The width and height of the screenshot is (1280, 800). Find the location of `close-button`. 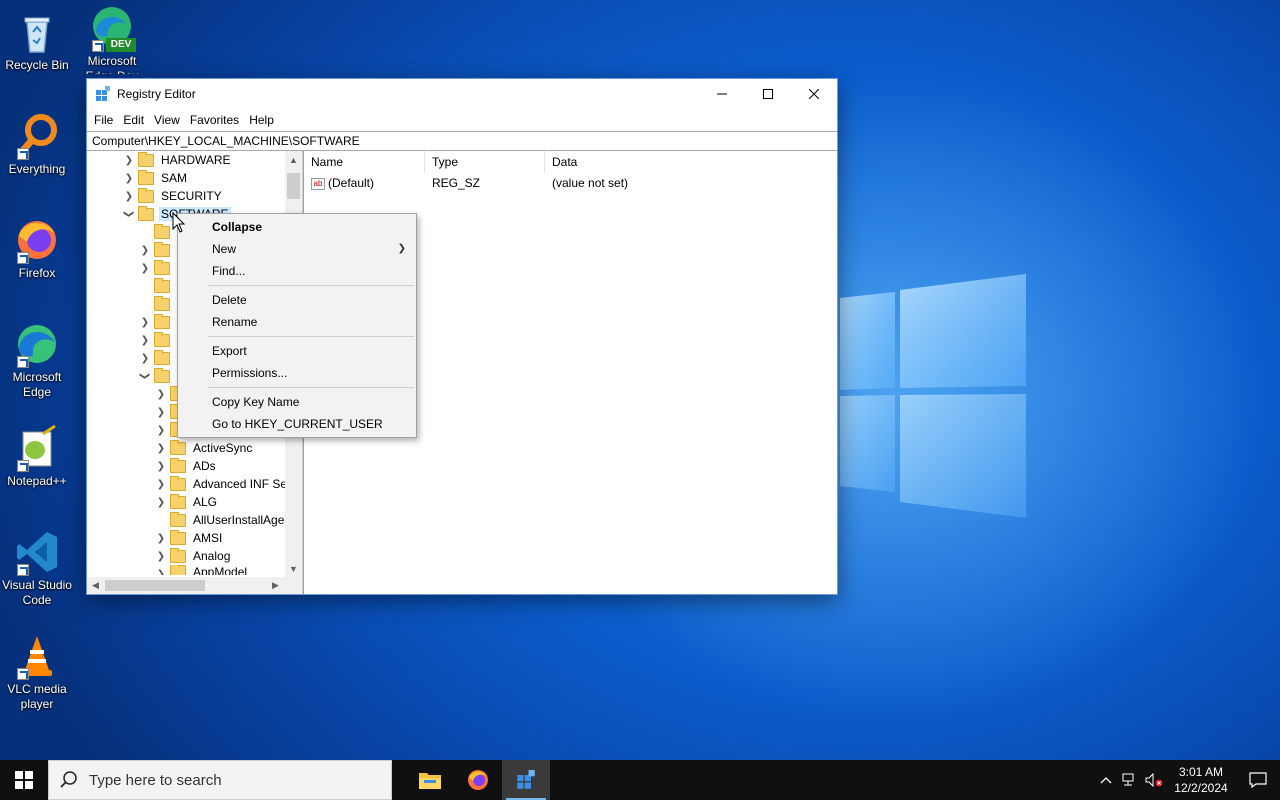

close-button is located at coordinates (814, 94).